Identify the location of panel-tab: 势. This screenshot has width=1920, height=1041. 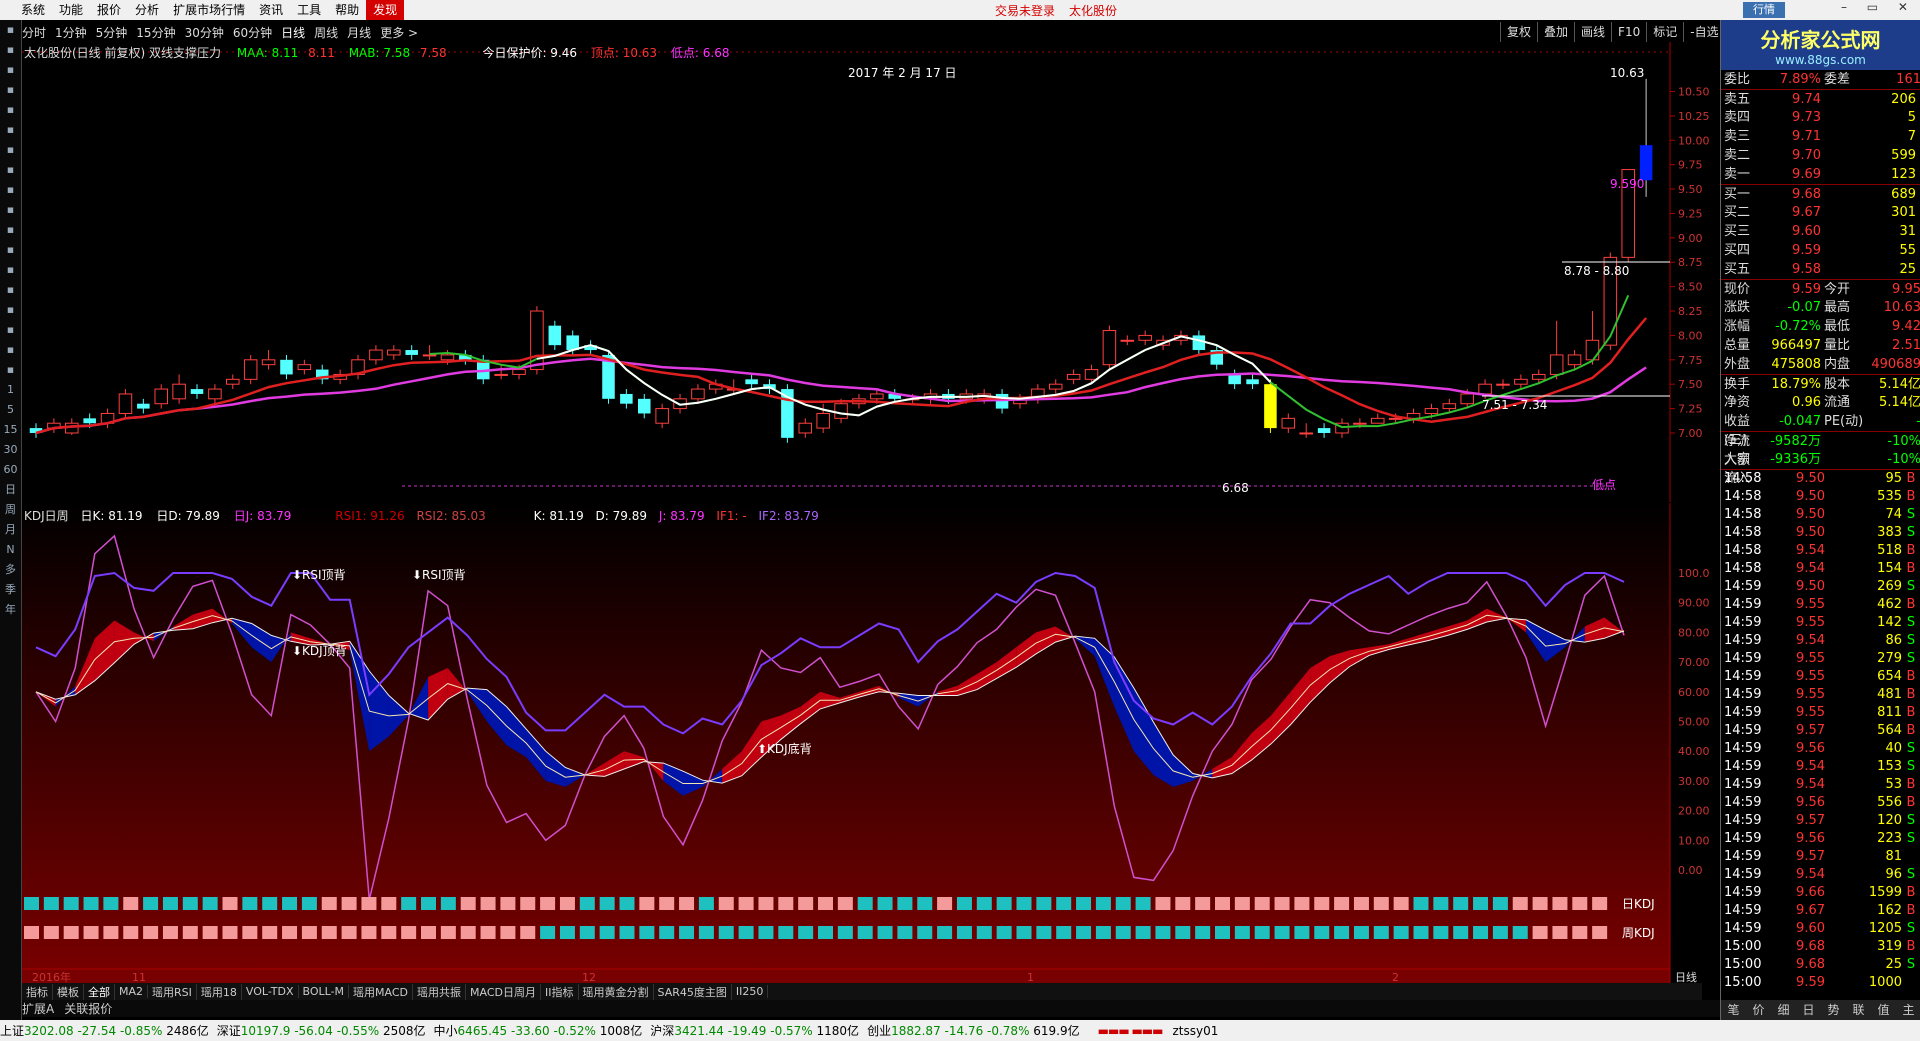
(1833, 1010).